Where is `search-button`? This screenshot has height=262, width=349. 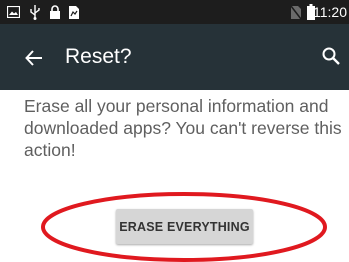
search-button is located at coordinates (331, 56).